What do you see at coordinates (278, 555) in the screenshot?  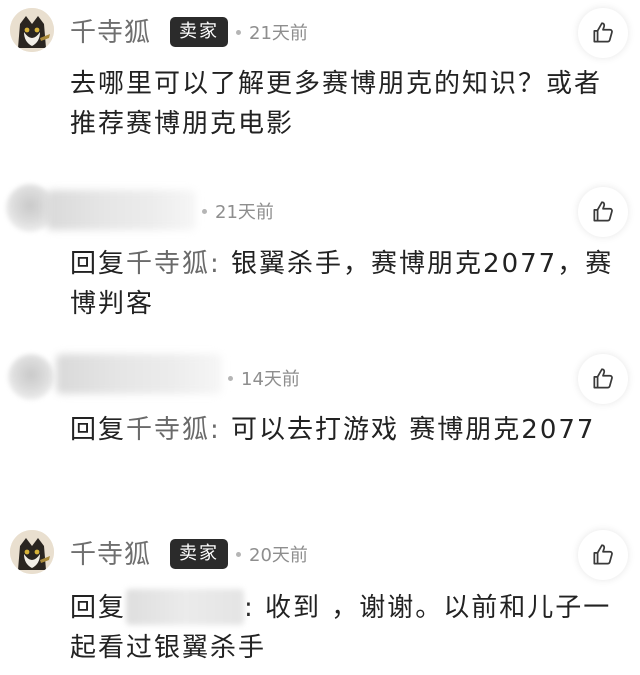 I see `time-text: 20天前` at bounding box center [278, 555].